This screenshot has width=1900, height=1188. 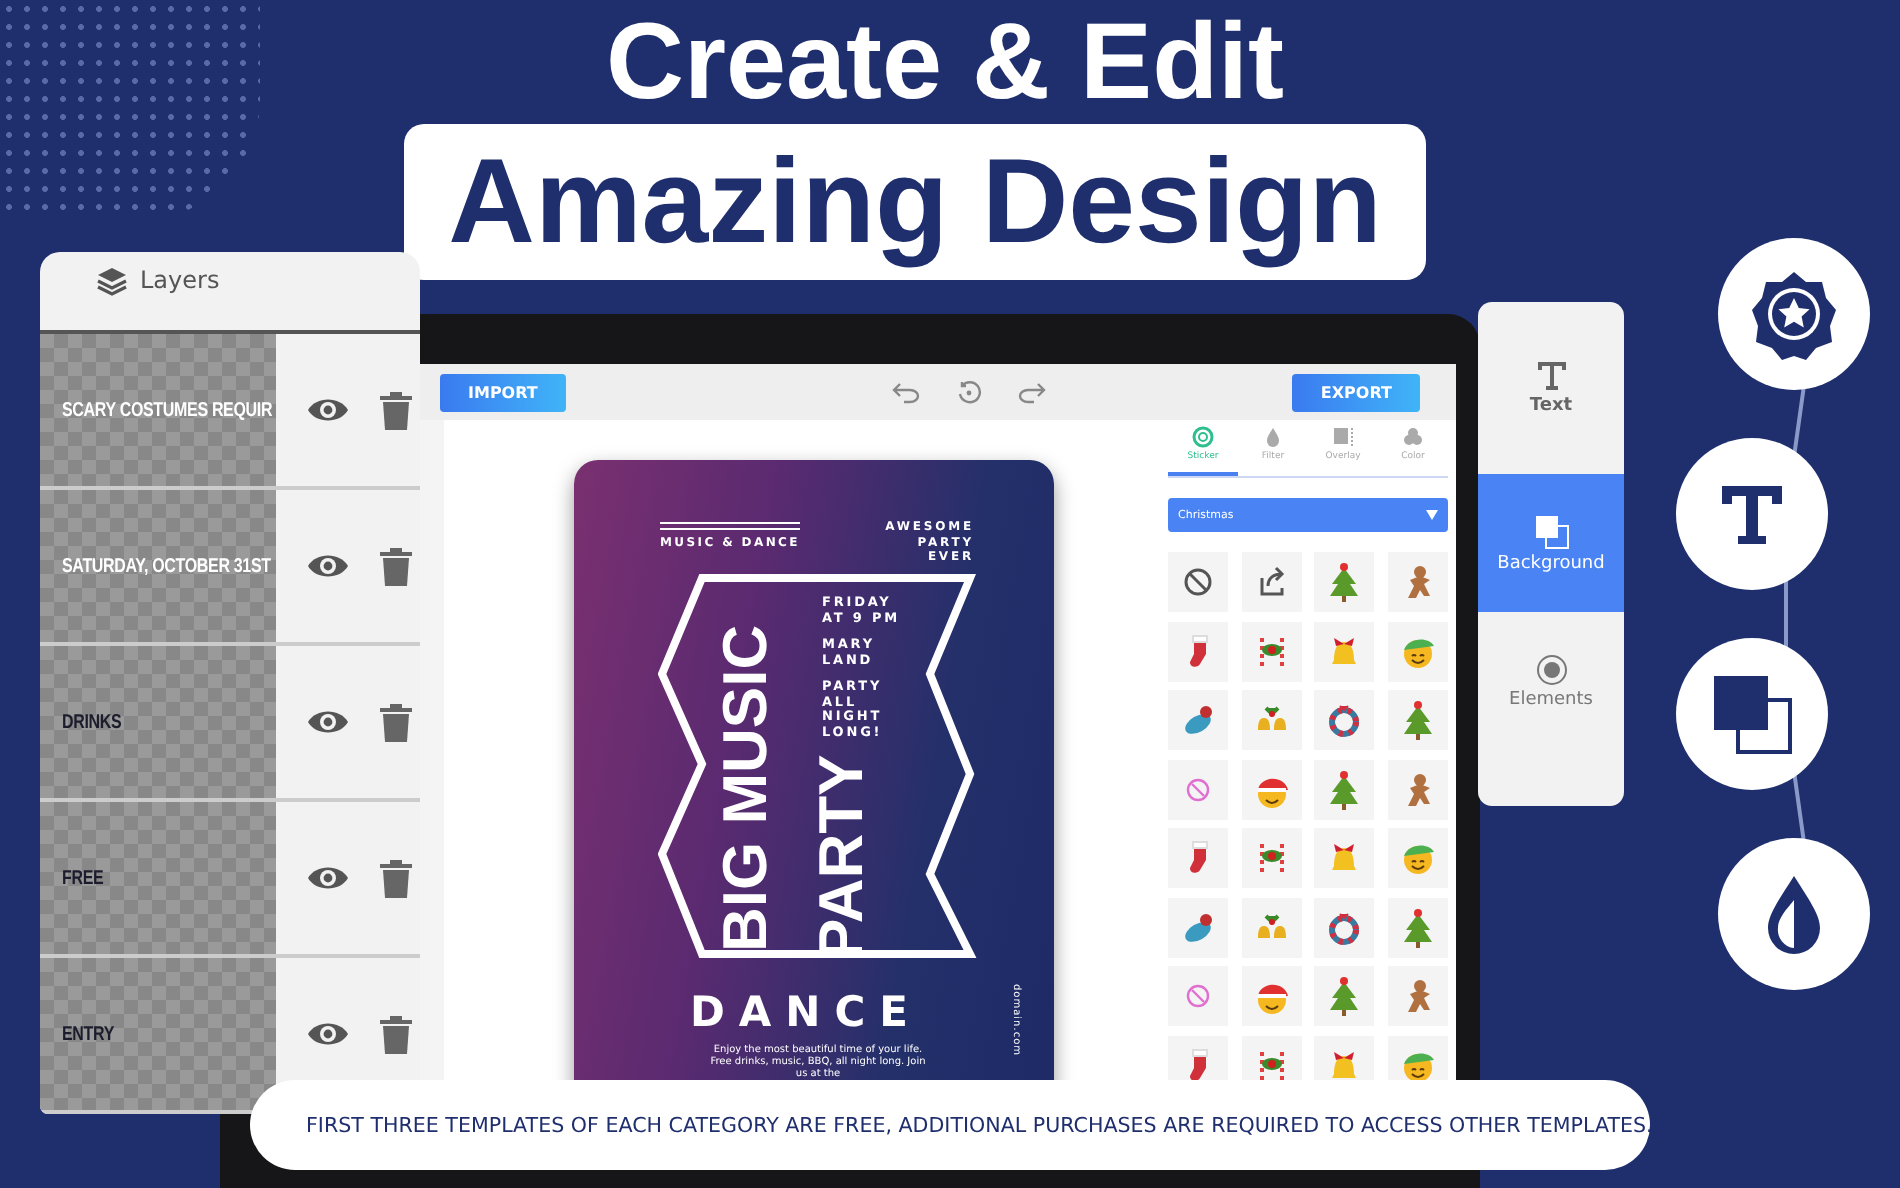 What do you see at coordinates (1273, 437) in the screenshot?
I see `drop-icon` at bounding box center [1273, 437].